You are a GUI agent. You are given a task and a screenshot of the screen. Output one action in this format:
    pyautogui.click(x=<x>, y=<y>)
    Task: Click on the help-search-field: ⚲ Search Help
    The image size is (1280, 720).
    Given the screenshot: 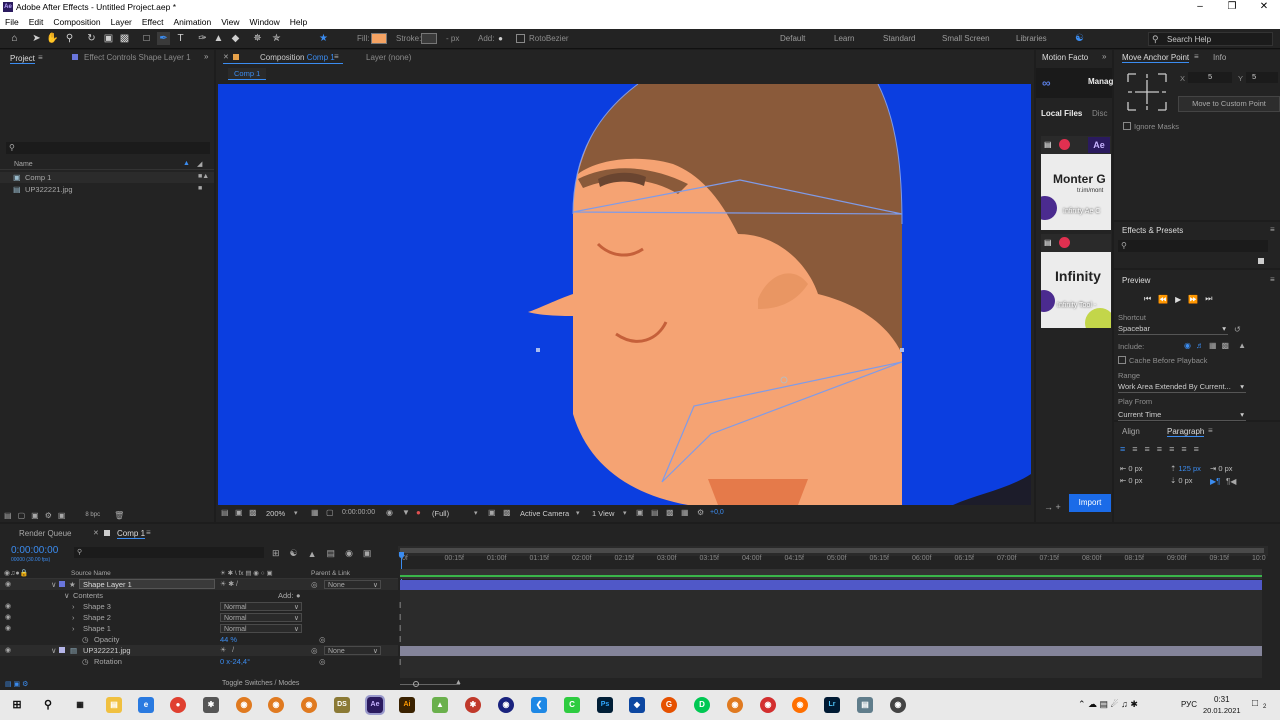 What is the action you would take?
    pyautogui.click(x=1210, y=39)
    